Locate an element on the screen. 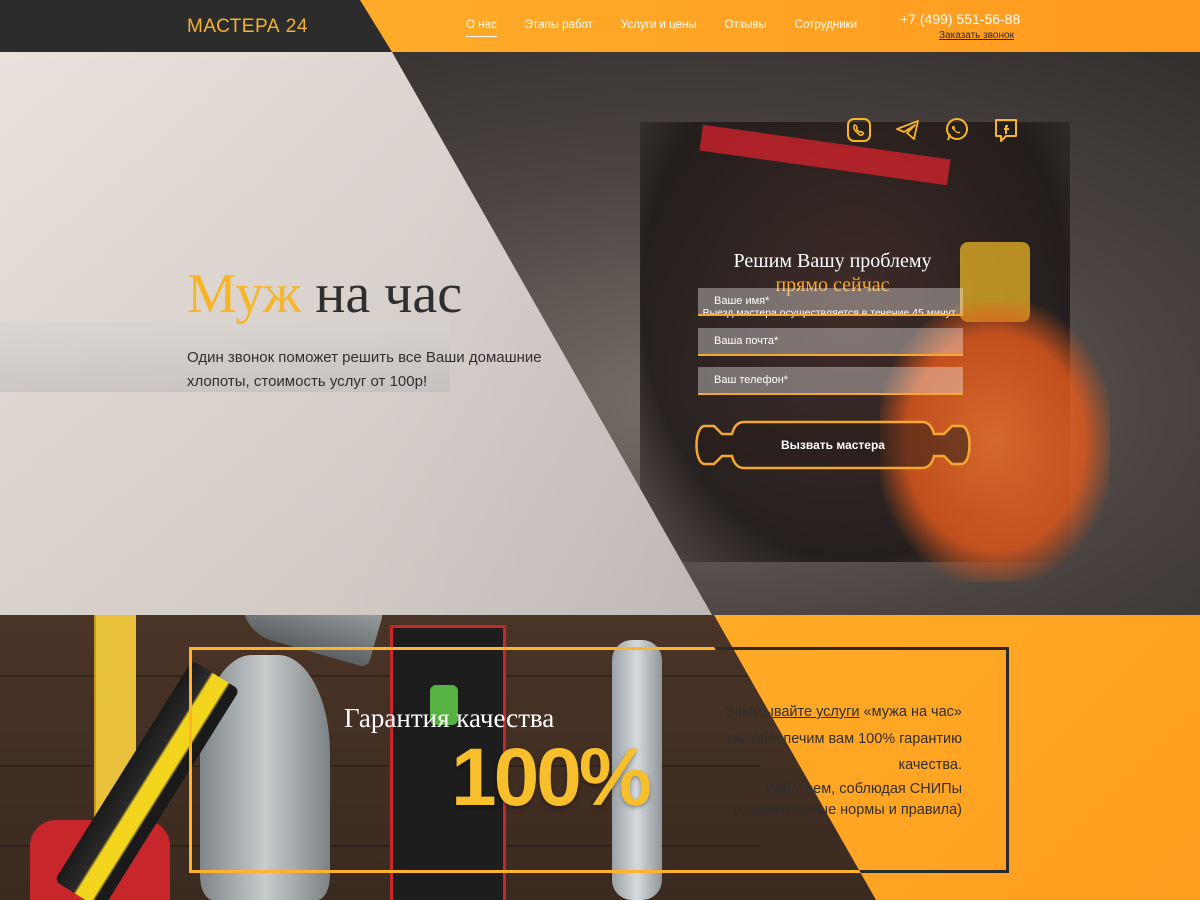 This screenshot has width=1200, height=900. telegram-icon is located at coordinates (908, 130).